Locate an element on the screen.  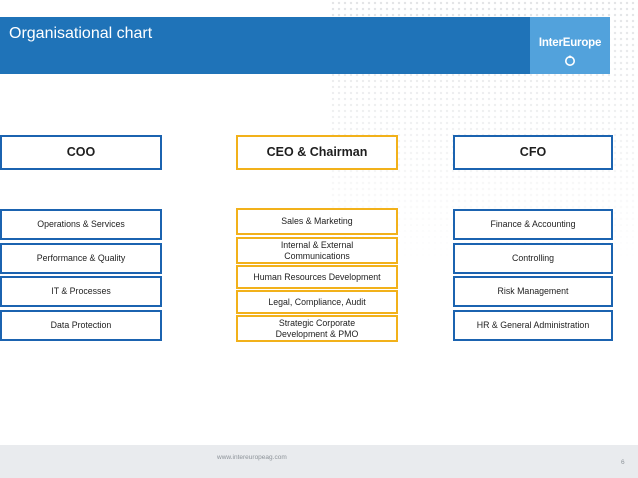
ceo-item-box: Internal & External Communications is located at coordinates (317, 250).